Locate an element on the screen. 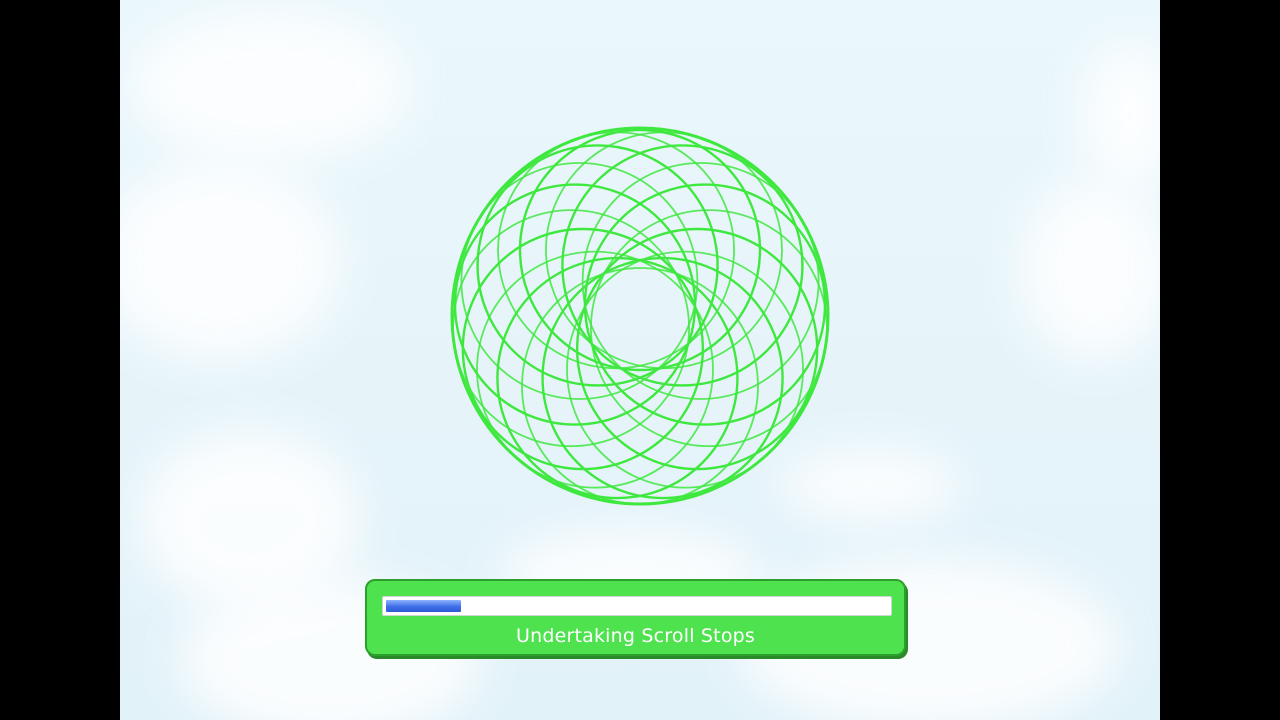 The height and width of the screenshot is (720, 1280). progress-bar is located at coordinates (637, 606).